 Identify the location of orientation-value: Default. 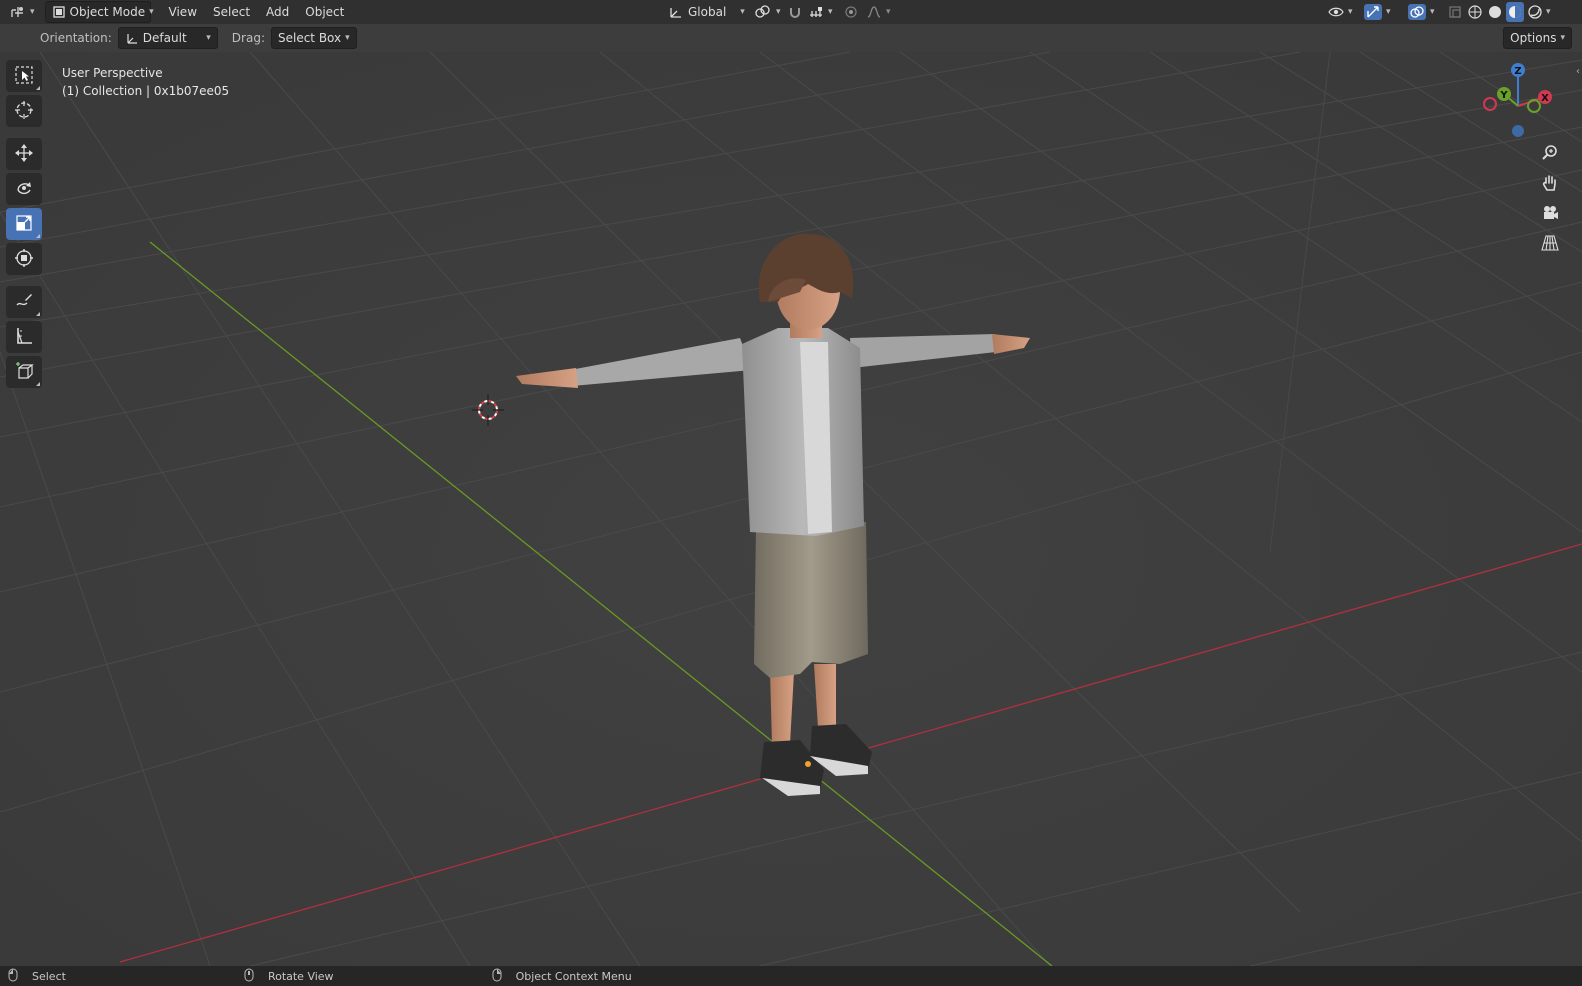
(164, 38).